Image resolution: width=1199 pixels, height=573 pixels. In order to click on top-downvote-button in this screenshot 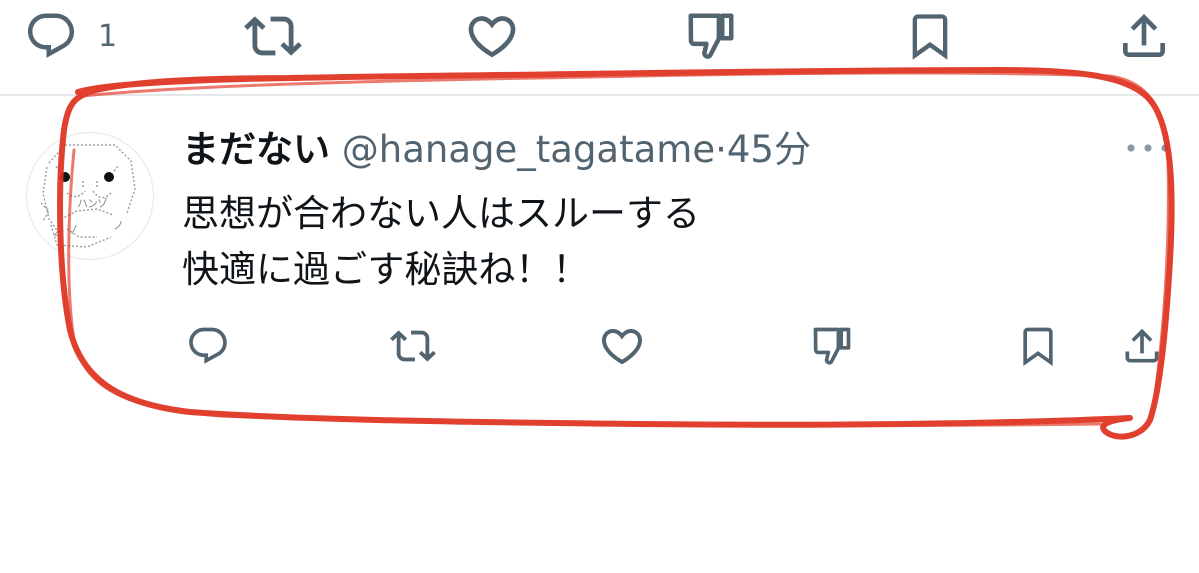, I will do `click(711, 36)`.